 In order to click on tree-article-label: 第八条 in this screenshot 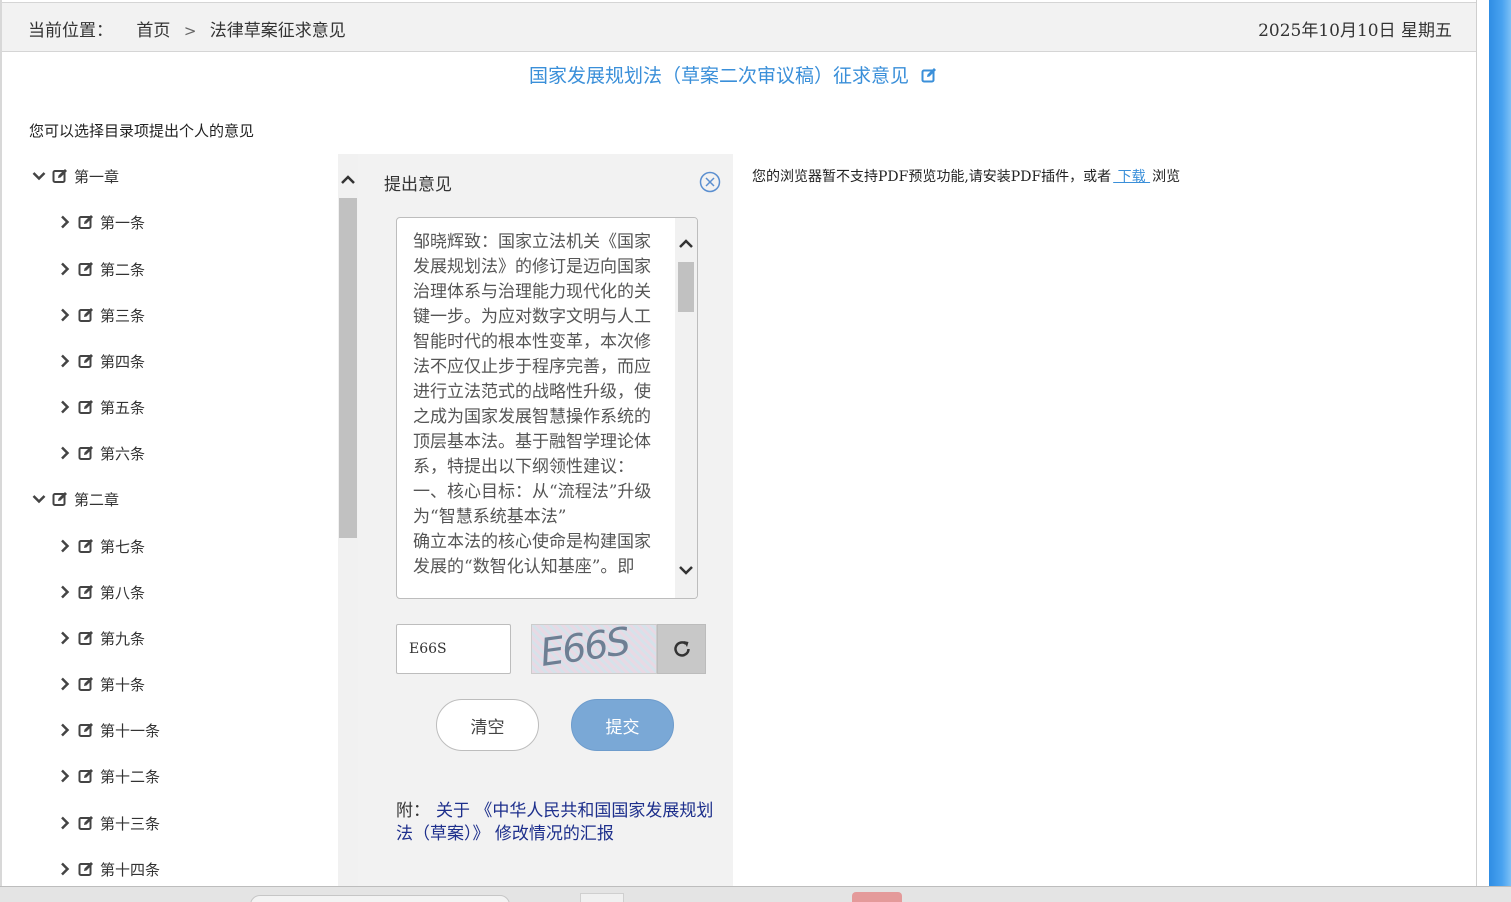, I will do `click(123, 592)`.